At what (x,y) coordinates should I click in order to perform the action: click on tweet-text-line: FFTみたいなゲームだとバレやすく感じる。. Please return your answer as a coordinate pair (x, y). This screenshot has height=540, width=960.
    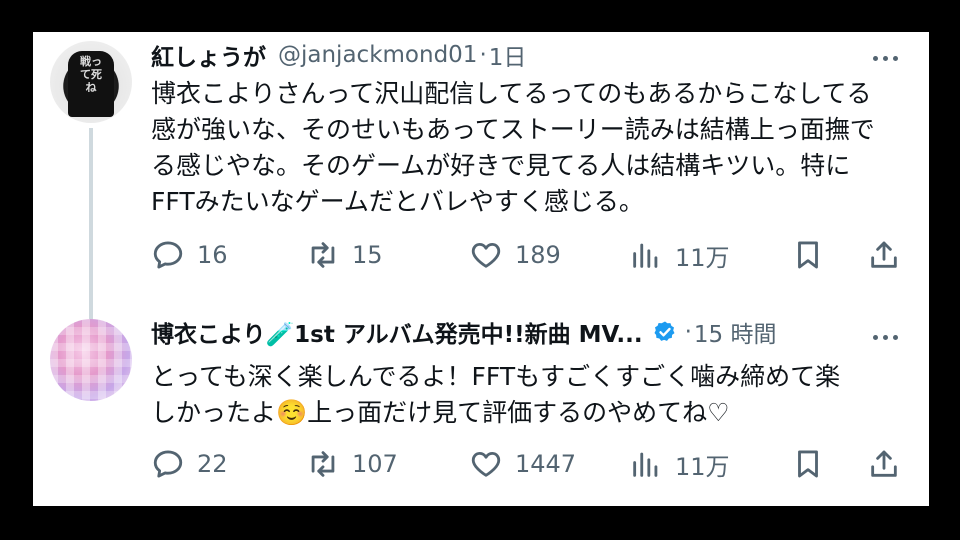
    Looking at the image, I should click on (397, 201).